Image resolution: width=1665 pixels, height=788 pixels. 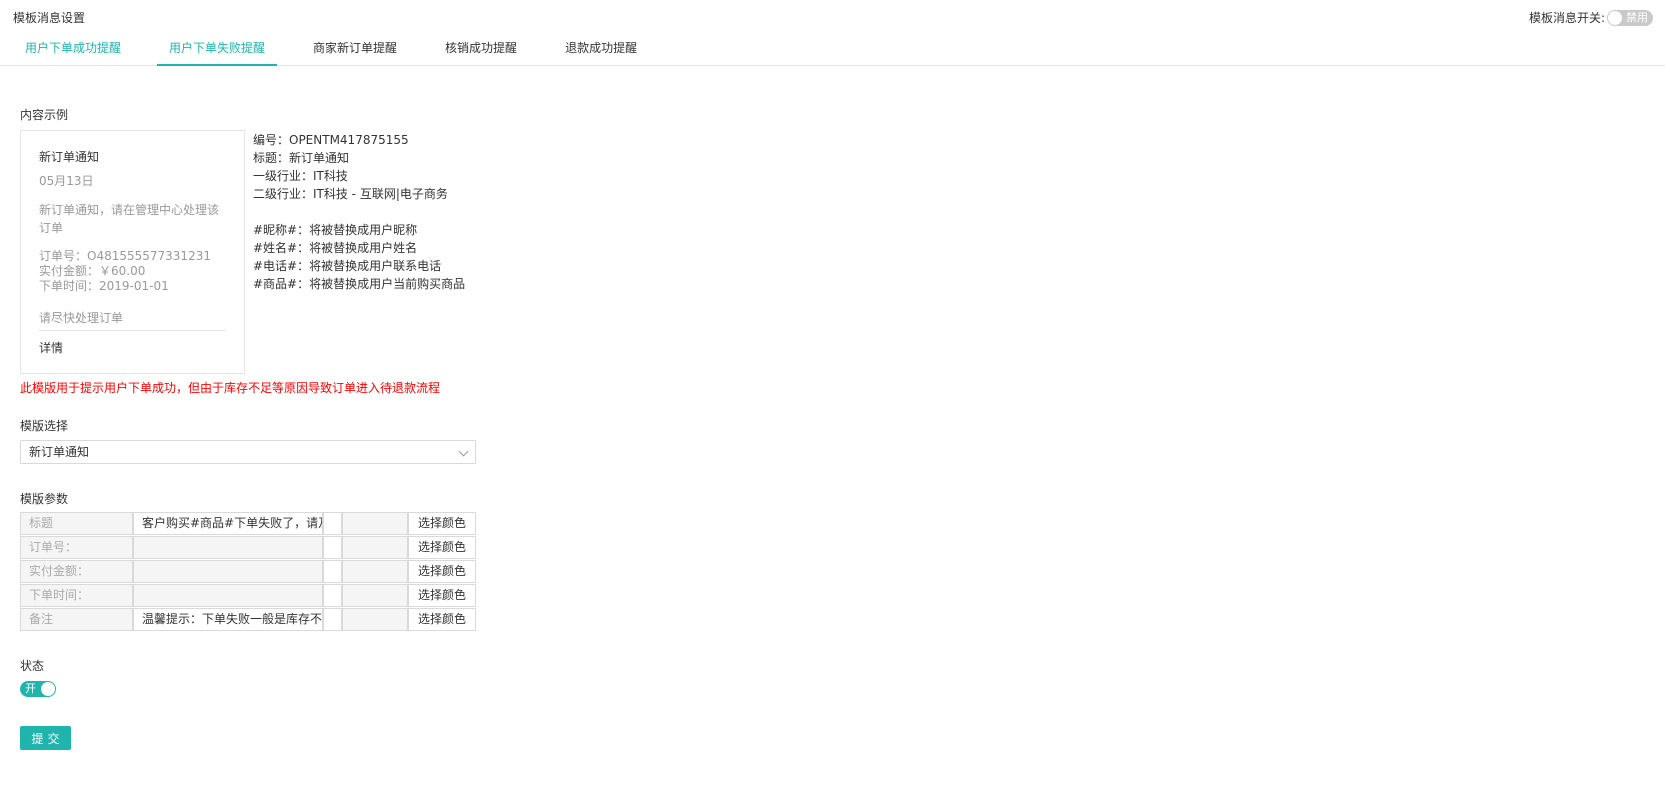 I want to click on info-var-name: #姓名#：将被替换成用户姓名, so click(x=335, y=248).